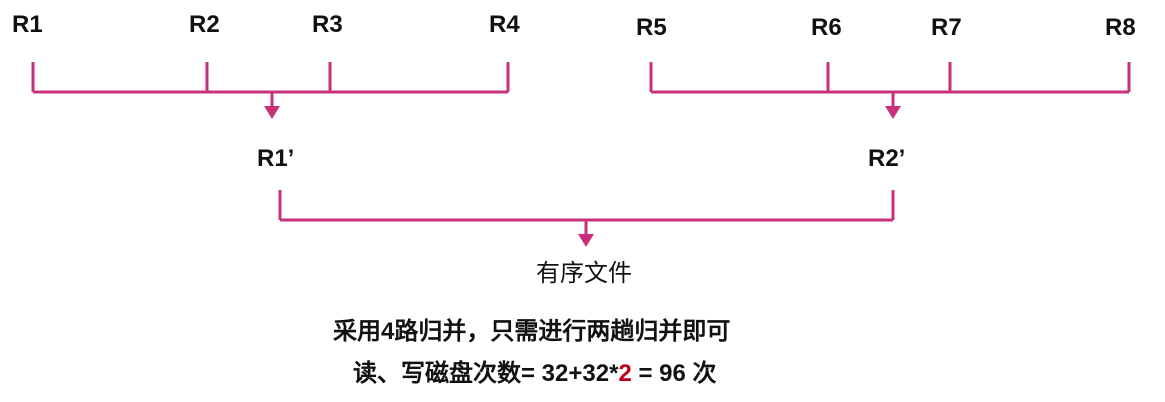 The width and height of the screenshot is (1165, 402). What do you see at coordinates (584, 273) in the screenshot?
I see `result-label: 有序文件` at bounding box center [584, 273].